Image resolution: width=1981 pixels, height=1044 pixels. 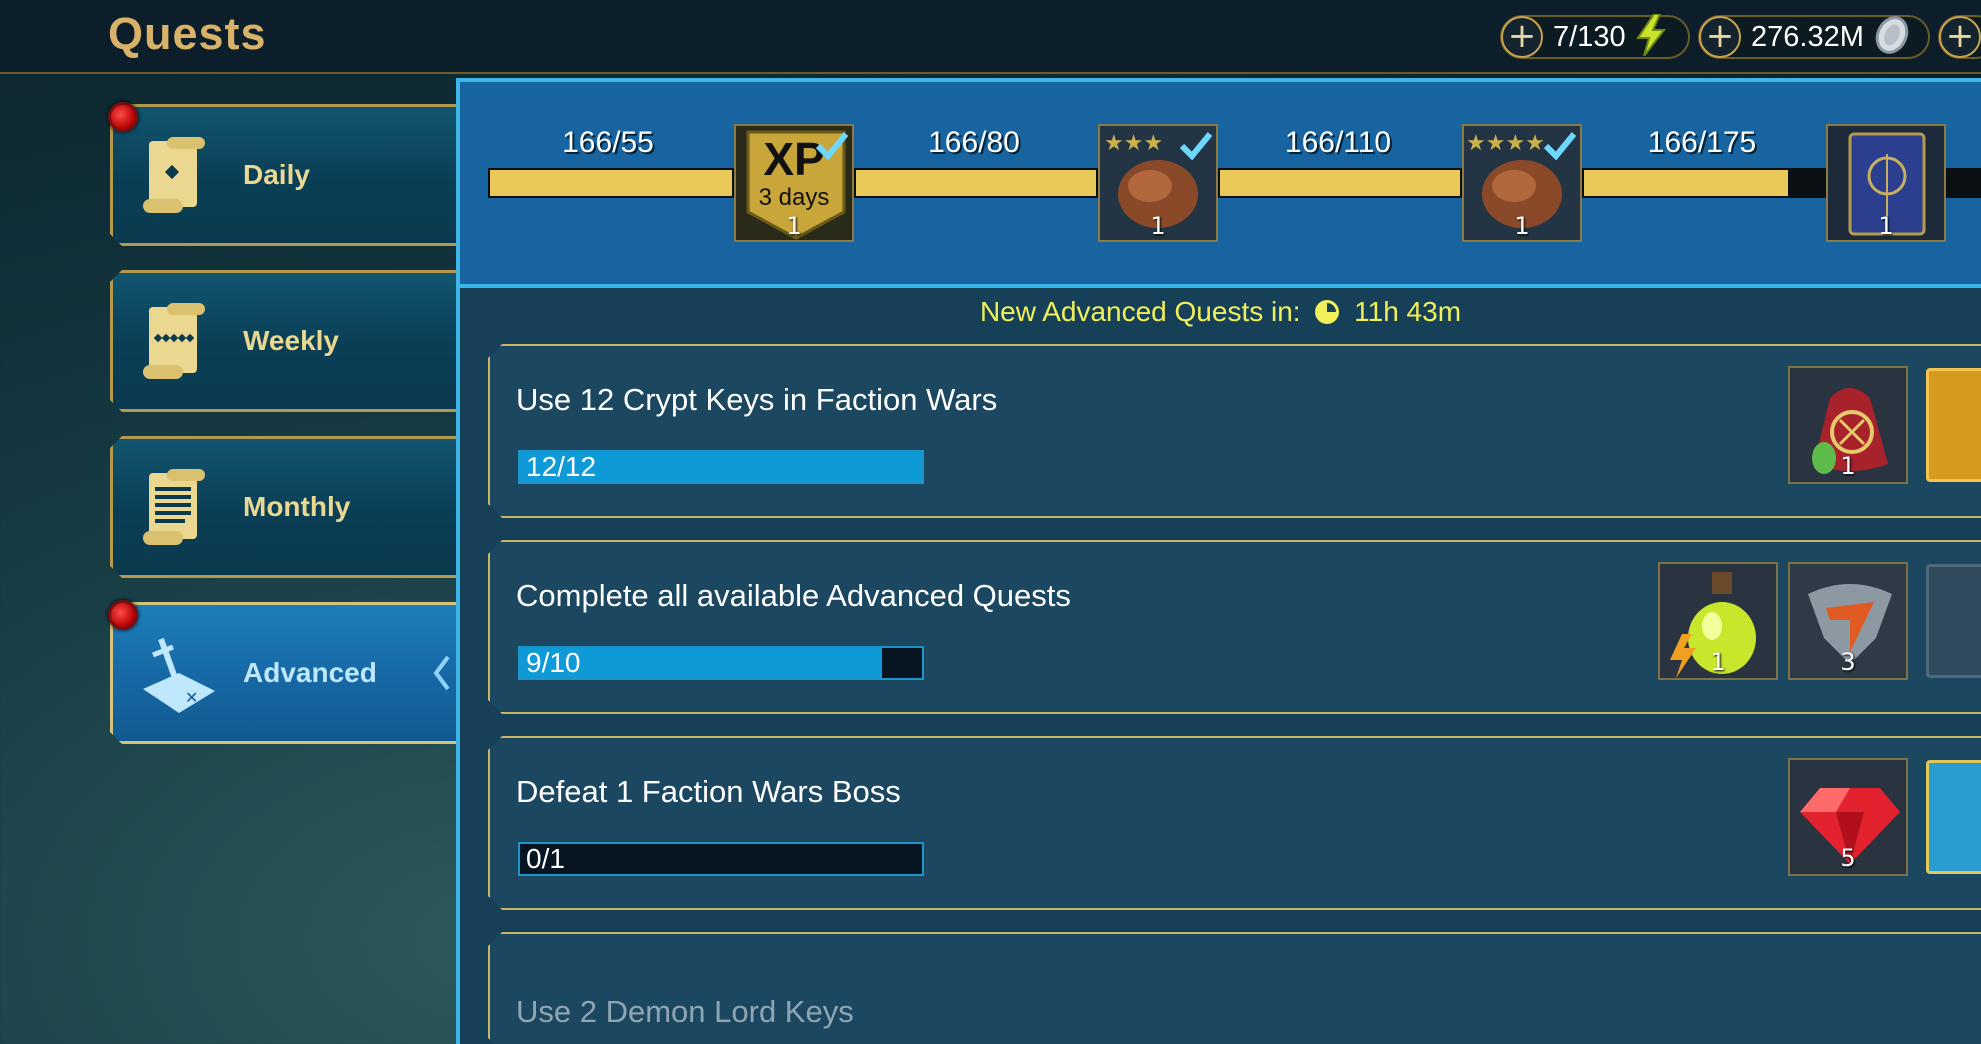 What do you see at coordinates (990, 37) in the screenshot?
I see `top-bar: Quests + 7/130 + 276.32M +` at bounding box center [990, 37].